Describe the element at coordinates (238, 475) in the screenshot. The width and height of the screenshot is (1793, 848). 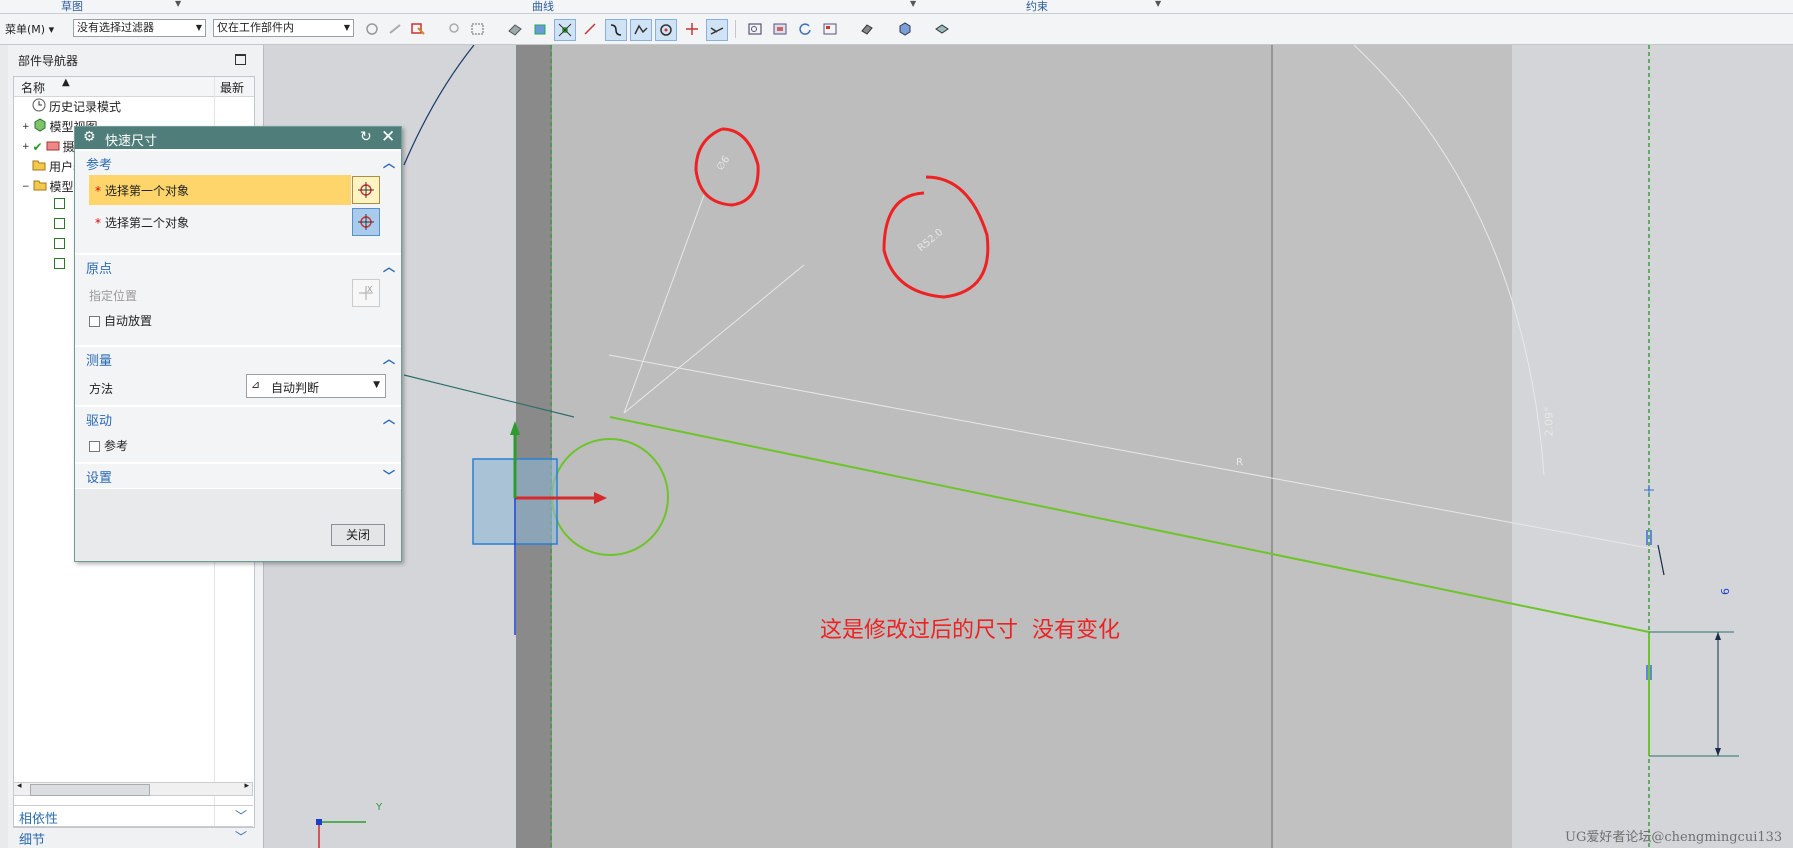
I see `section-header: 设置 ﹀` at that location.